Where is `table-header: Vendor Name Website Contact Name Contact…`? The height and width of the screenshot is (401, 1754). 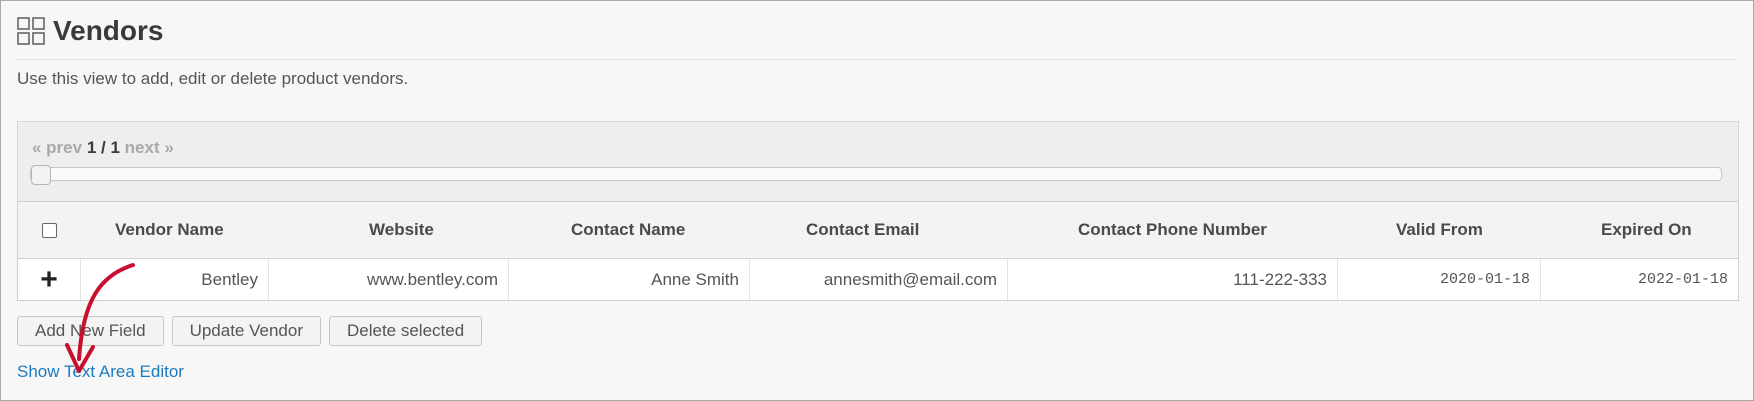
table-header: Vendor Name Website Contact Name Contact… is located at coordinates (878, 230).